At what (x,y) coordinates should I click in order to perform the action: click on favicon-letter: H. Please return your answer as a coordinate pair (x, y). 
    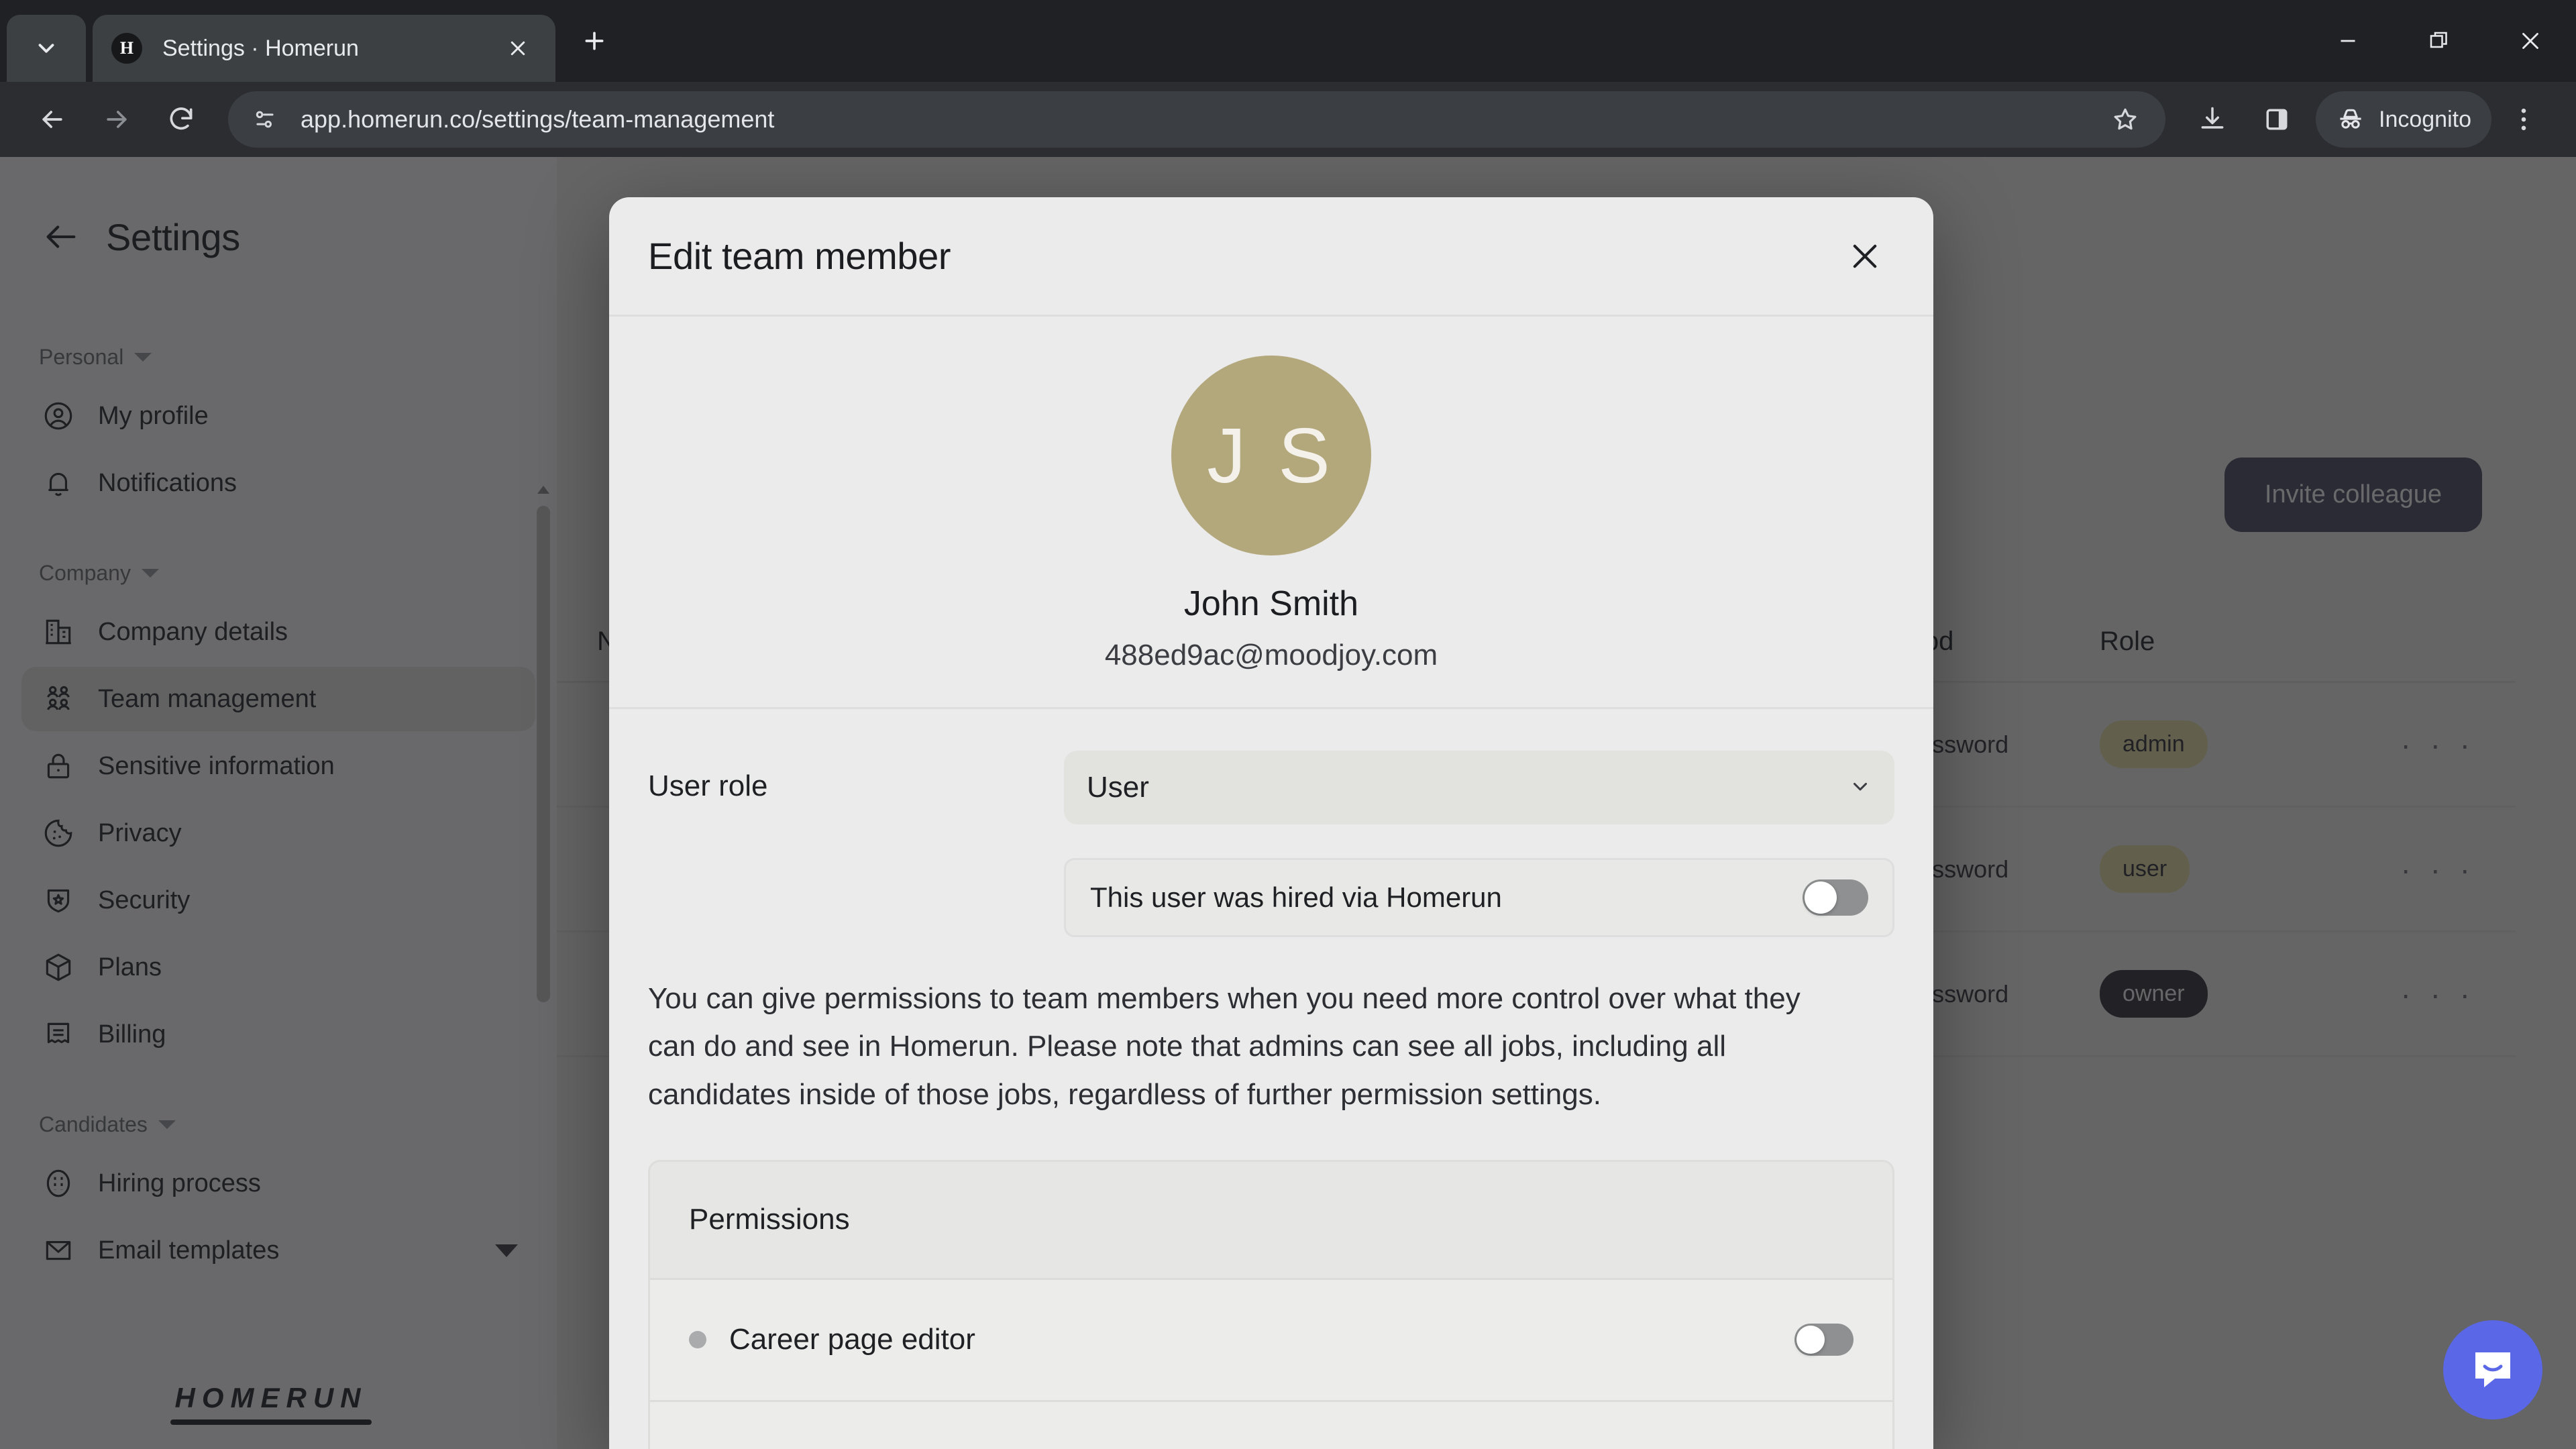
    Looking at the image, I should click on (126, 48).